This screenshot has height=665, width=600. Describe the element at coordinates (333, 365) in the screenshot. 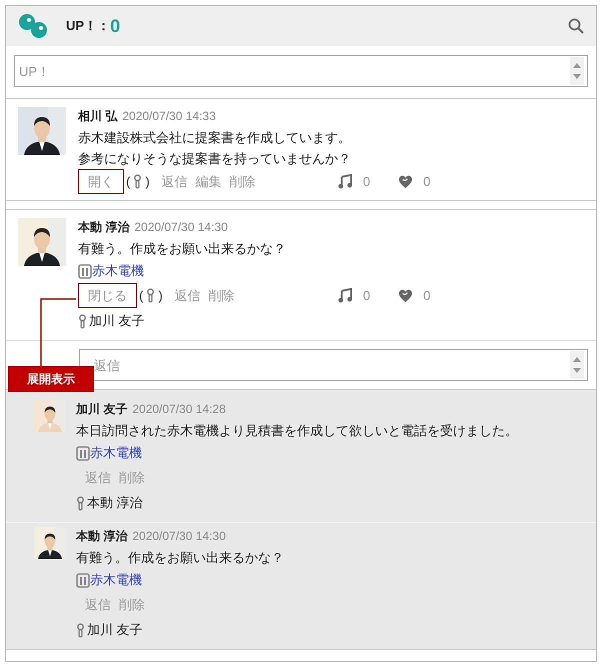

I see `reply-input-field: 返信` at that location.